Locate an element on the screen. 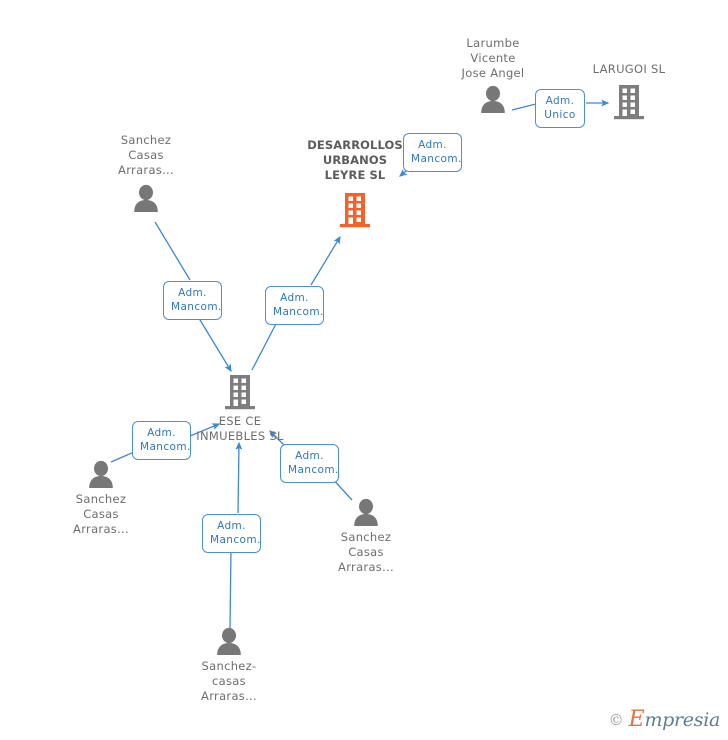 This screenshot has height=740, width=728. node-larugoi-label: LARUGOI SL is located at coordinates (629, 69).